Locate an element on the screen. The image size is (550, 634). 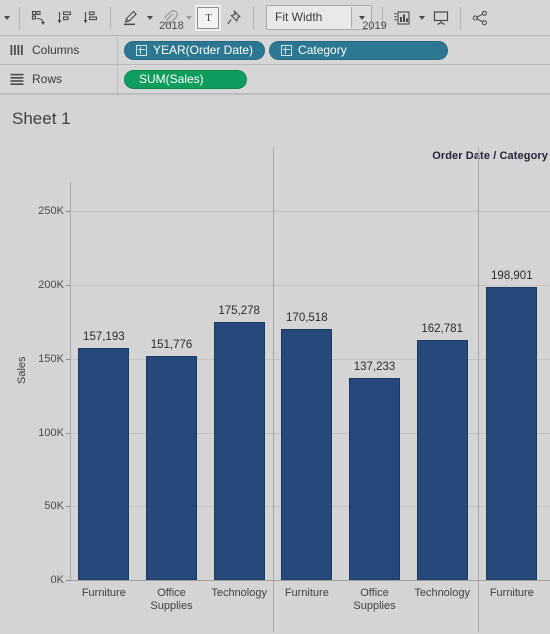
column-header-year: 2019 is located at coordinates (374, 25).